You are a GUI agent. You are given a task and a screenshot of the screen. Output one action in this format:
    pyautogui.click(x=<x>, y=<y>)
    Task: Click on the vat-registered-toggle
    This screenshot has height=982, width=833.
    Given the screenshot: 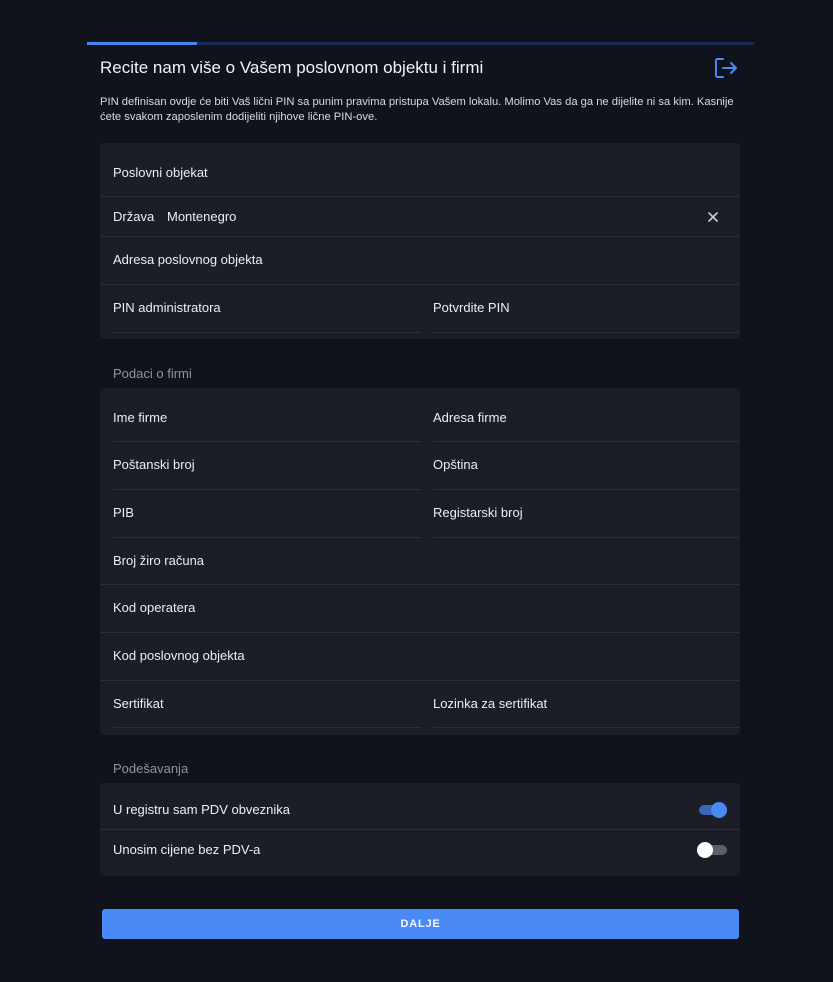 What is the action you would take?
    pyautogui.click(x=712, y=809)
    